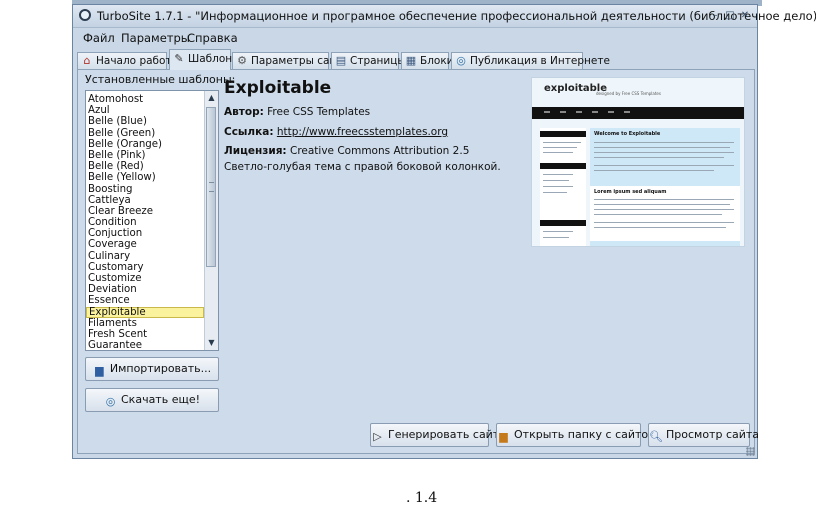 Image resolution: width=816 pixels, height=511 pixels. Describe the element at coordinates (730, 15) in the screenshot. I see `maximize-icon: □` at that location.